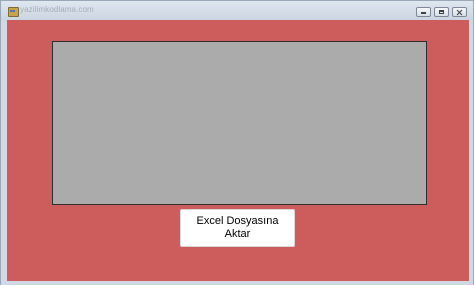 Image resolution: width=474 pixels, height=285 pixels. What do you see at coordinates (237, 283) in the screenshot?
I see `window-bottom-border` at bounding box center [237, 283].